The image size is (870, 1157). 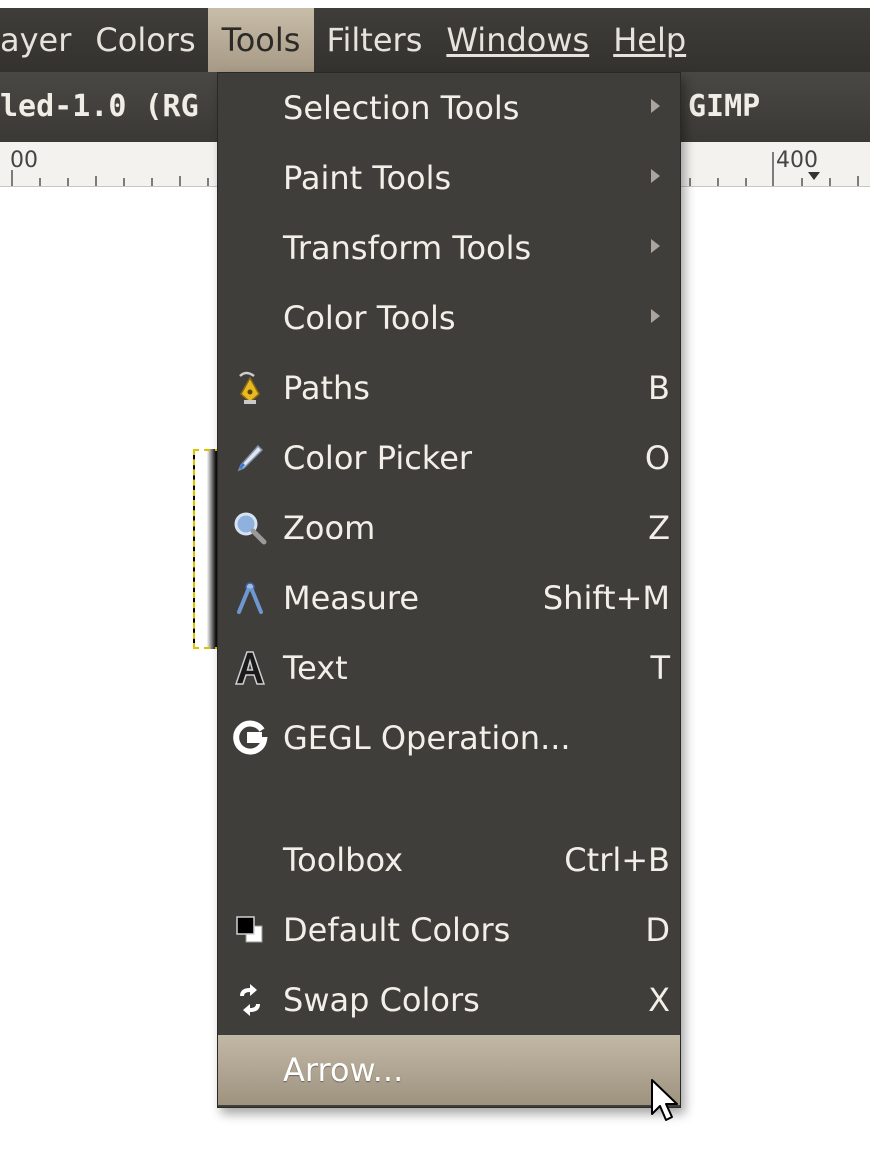 I want to click on shortcut-label: O, so click(x=657, y=458).